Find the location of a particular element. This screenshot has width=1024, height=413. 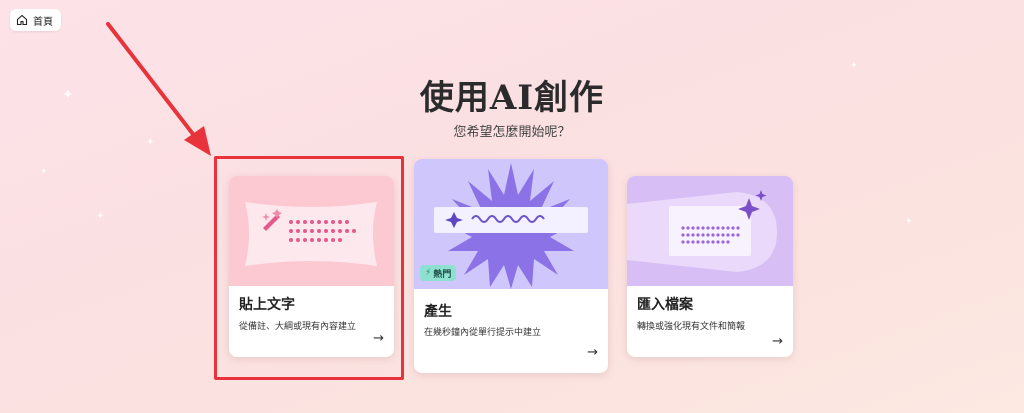

popular-badge-label: 熱門 is located at coordinates (442, 274).